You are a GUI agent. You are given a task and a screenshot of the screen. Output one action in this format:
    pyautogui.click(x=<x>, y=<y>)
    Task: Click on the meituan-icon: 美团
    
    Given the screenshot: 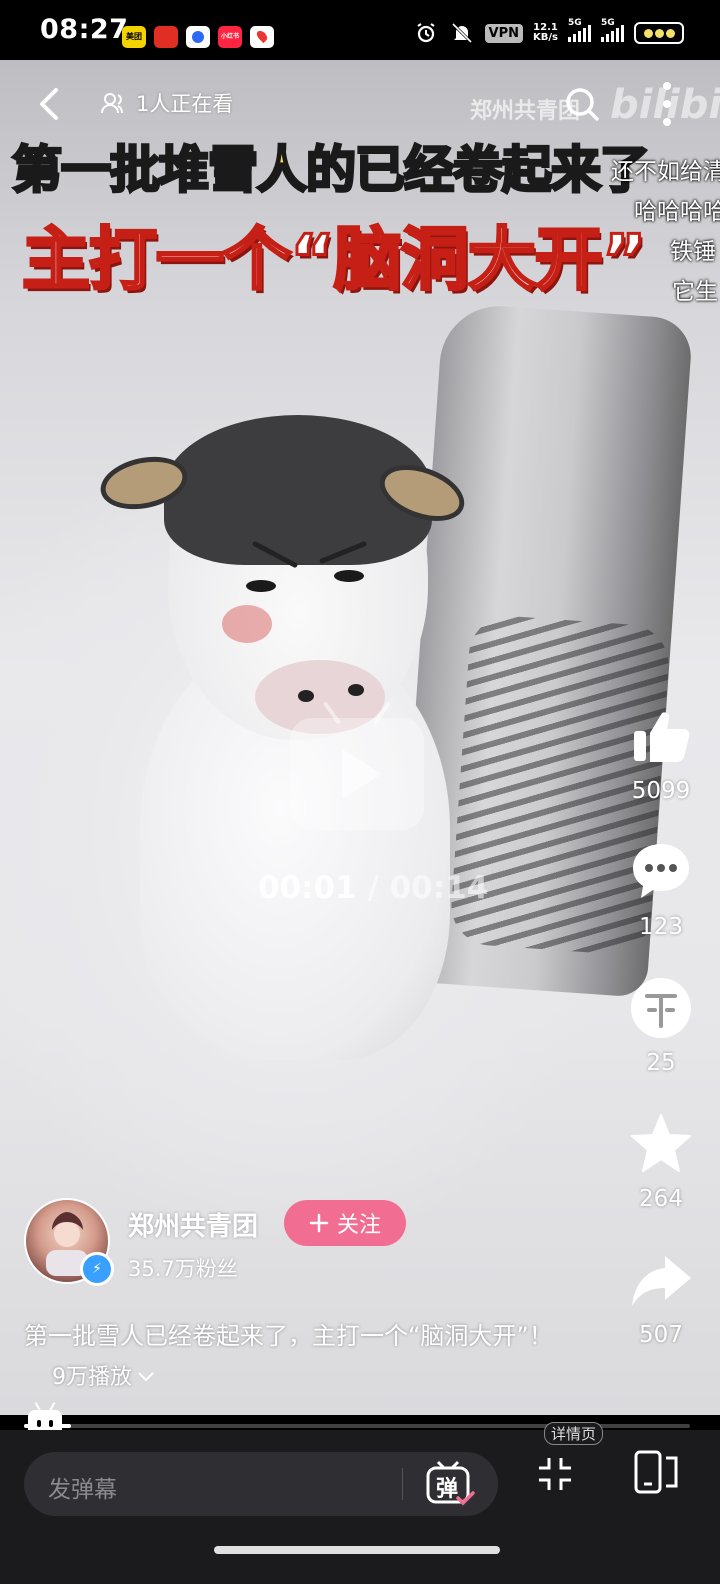 What is the action you would take?
    pyautogui.click(x=134, y=37)
    